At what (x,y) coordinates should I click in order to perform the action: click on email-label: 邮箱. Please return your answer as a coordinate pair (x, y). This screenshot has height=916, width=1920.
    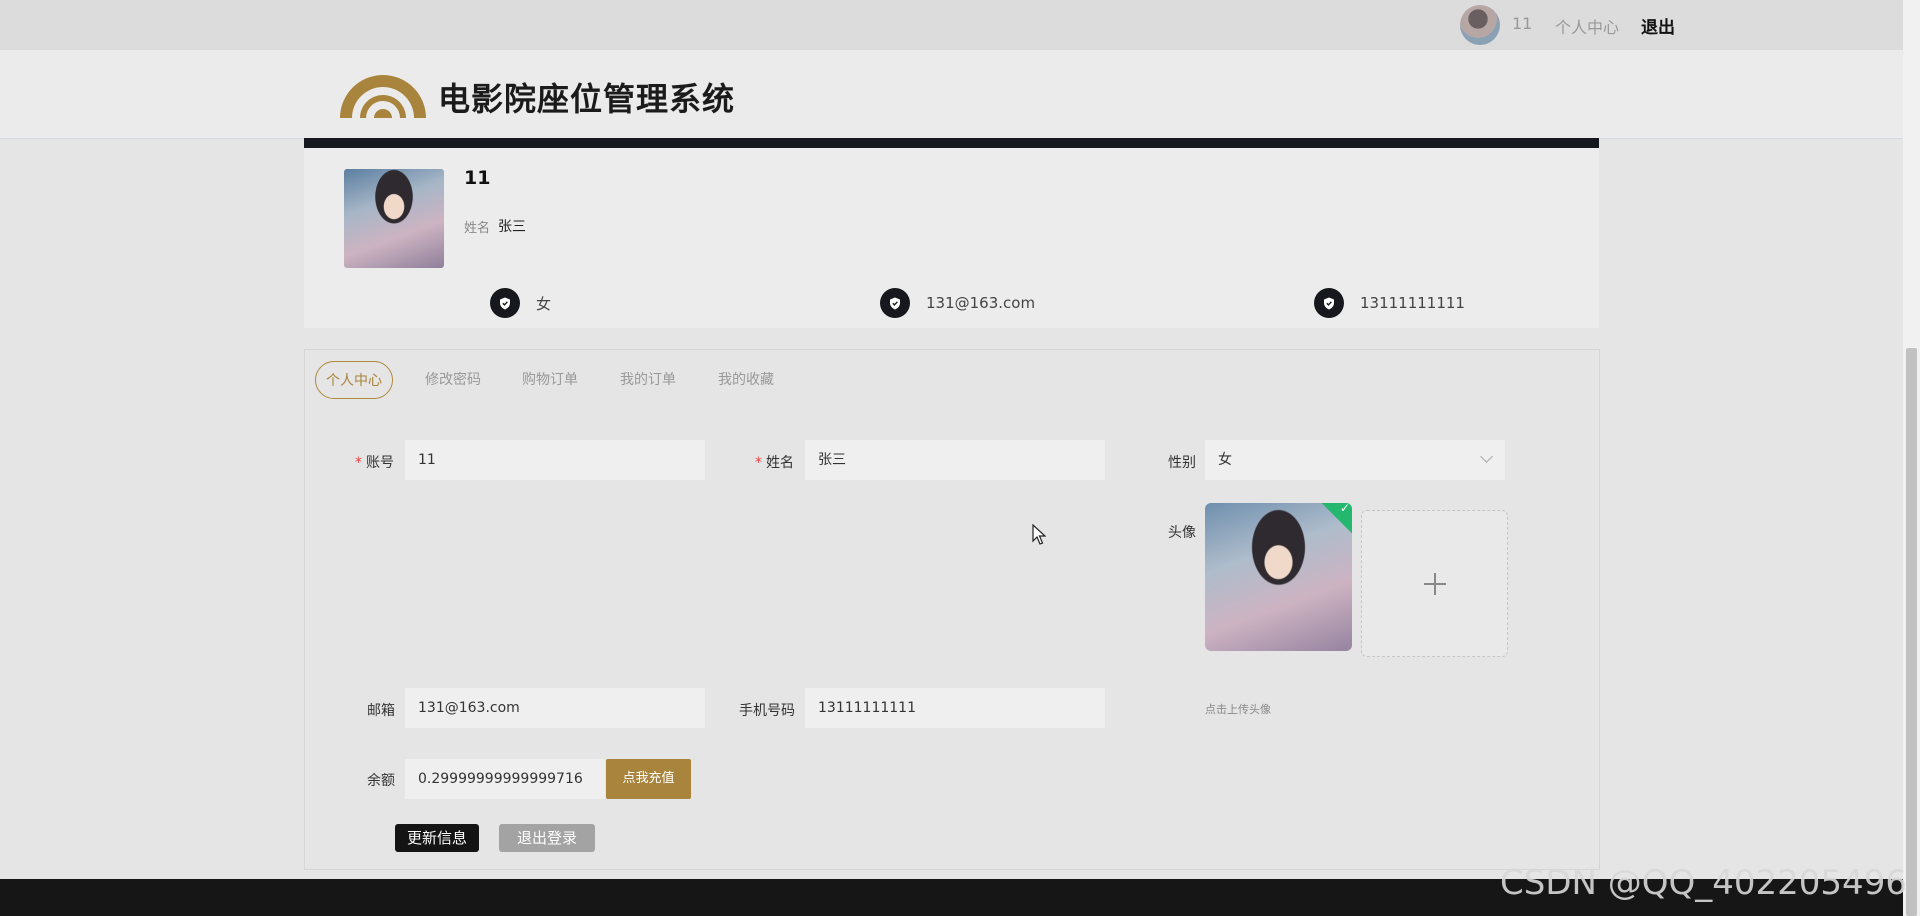
    Looking at the image, I should click on (381, 711).